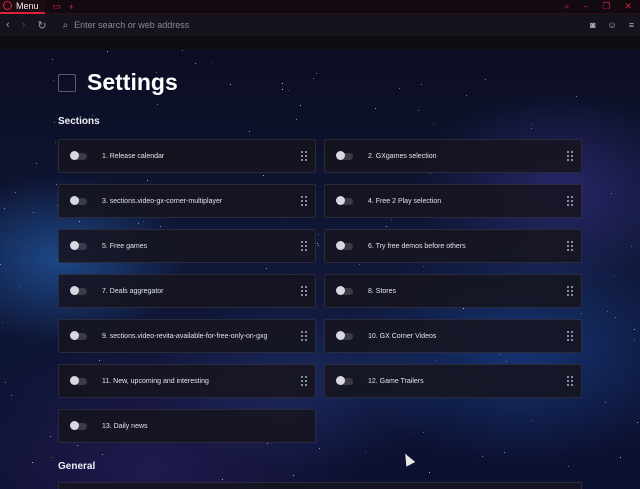 This screenshot has height=489, width=640. Describe the element at coordinates (606, 6) in the screenshot. I see `restore-icon: ❐` at that location.